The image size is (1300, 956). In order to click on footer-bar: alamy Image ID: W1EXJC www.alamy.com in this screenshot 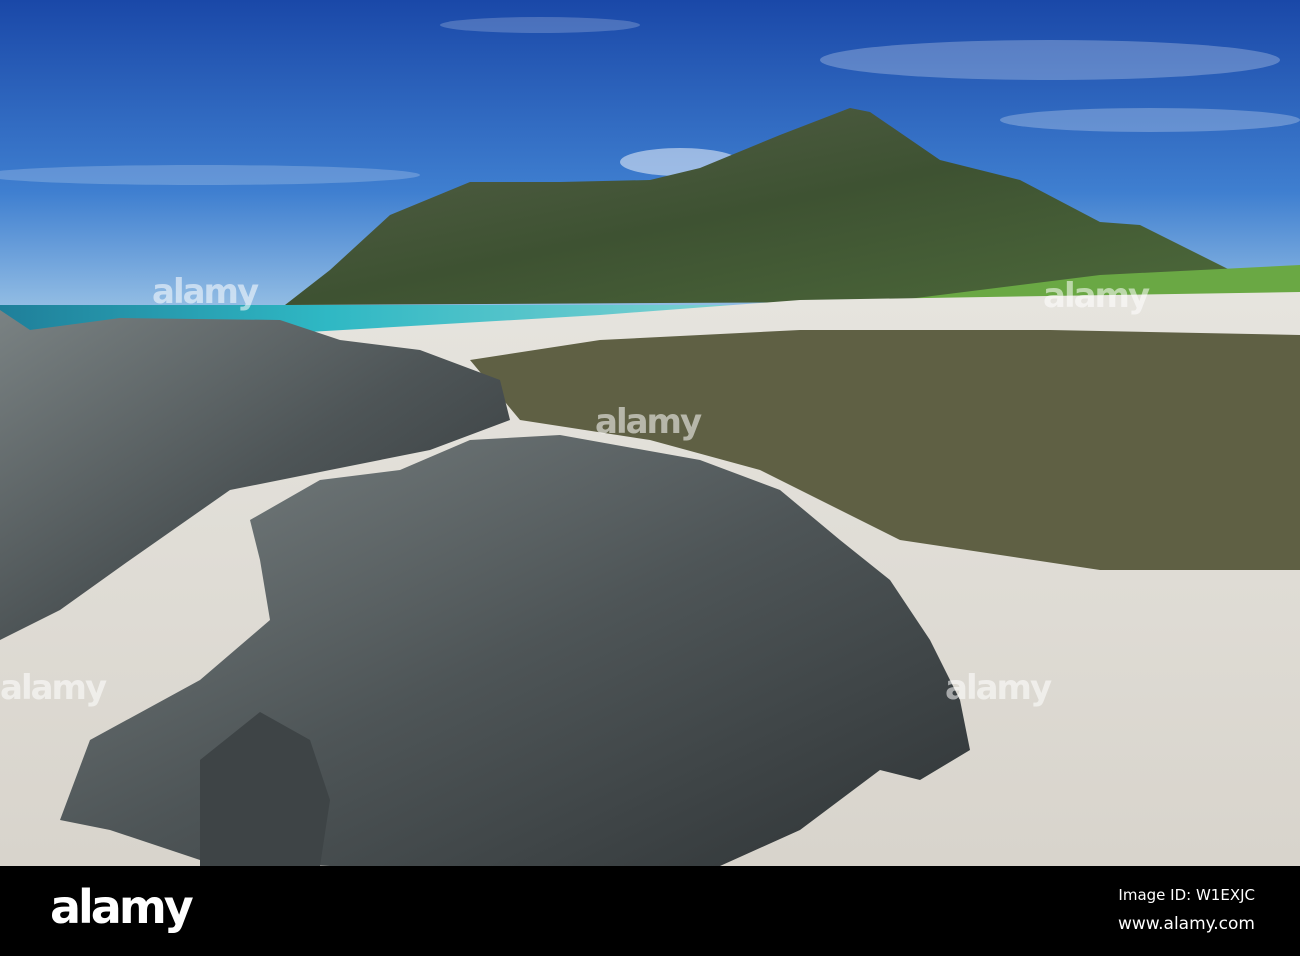, I will do `click(650, 911)`.